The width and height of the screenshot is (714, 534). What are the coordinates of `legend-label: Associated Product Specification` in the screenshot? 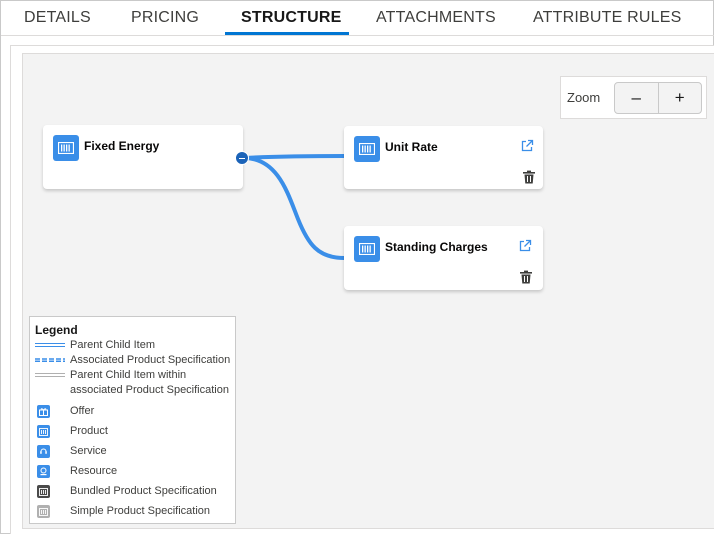 It's located at (150, 360).